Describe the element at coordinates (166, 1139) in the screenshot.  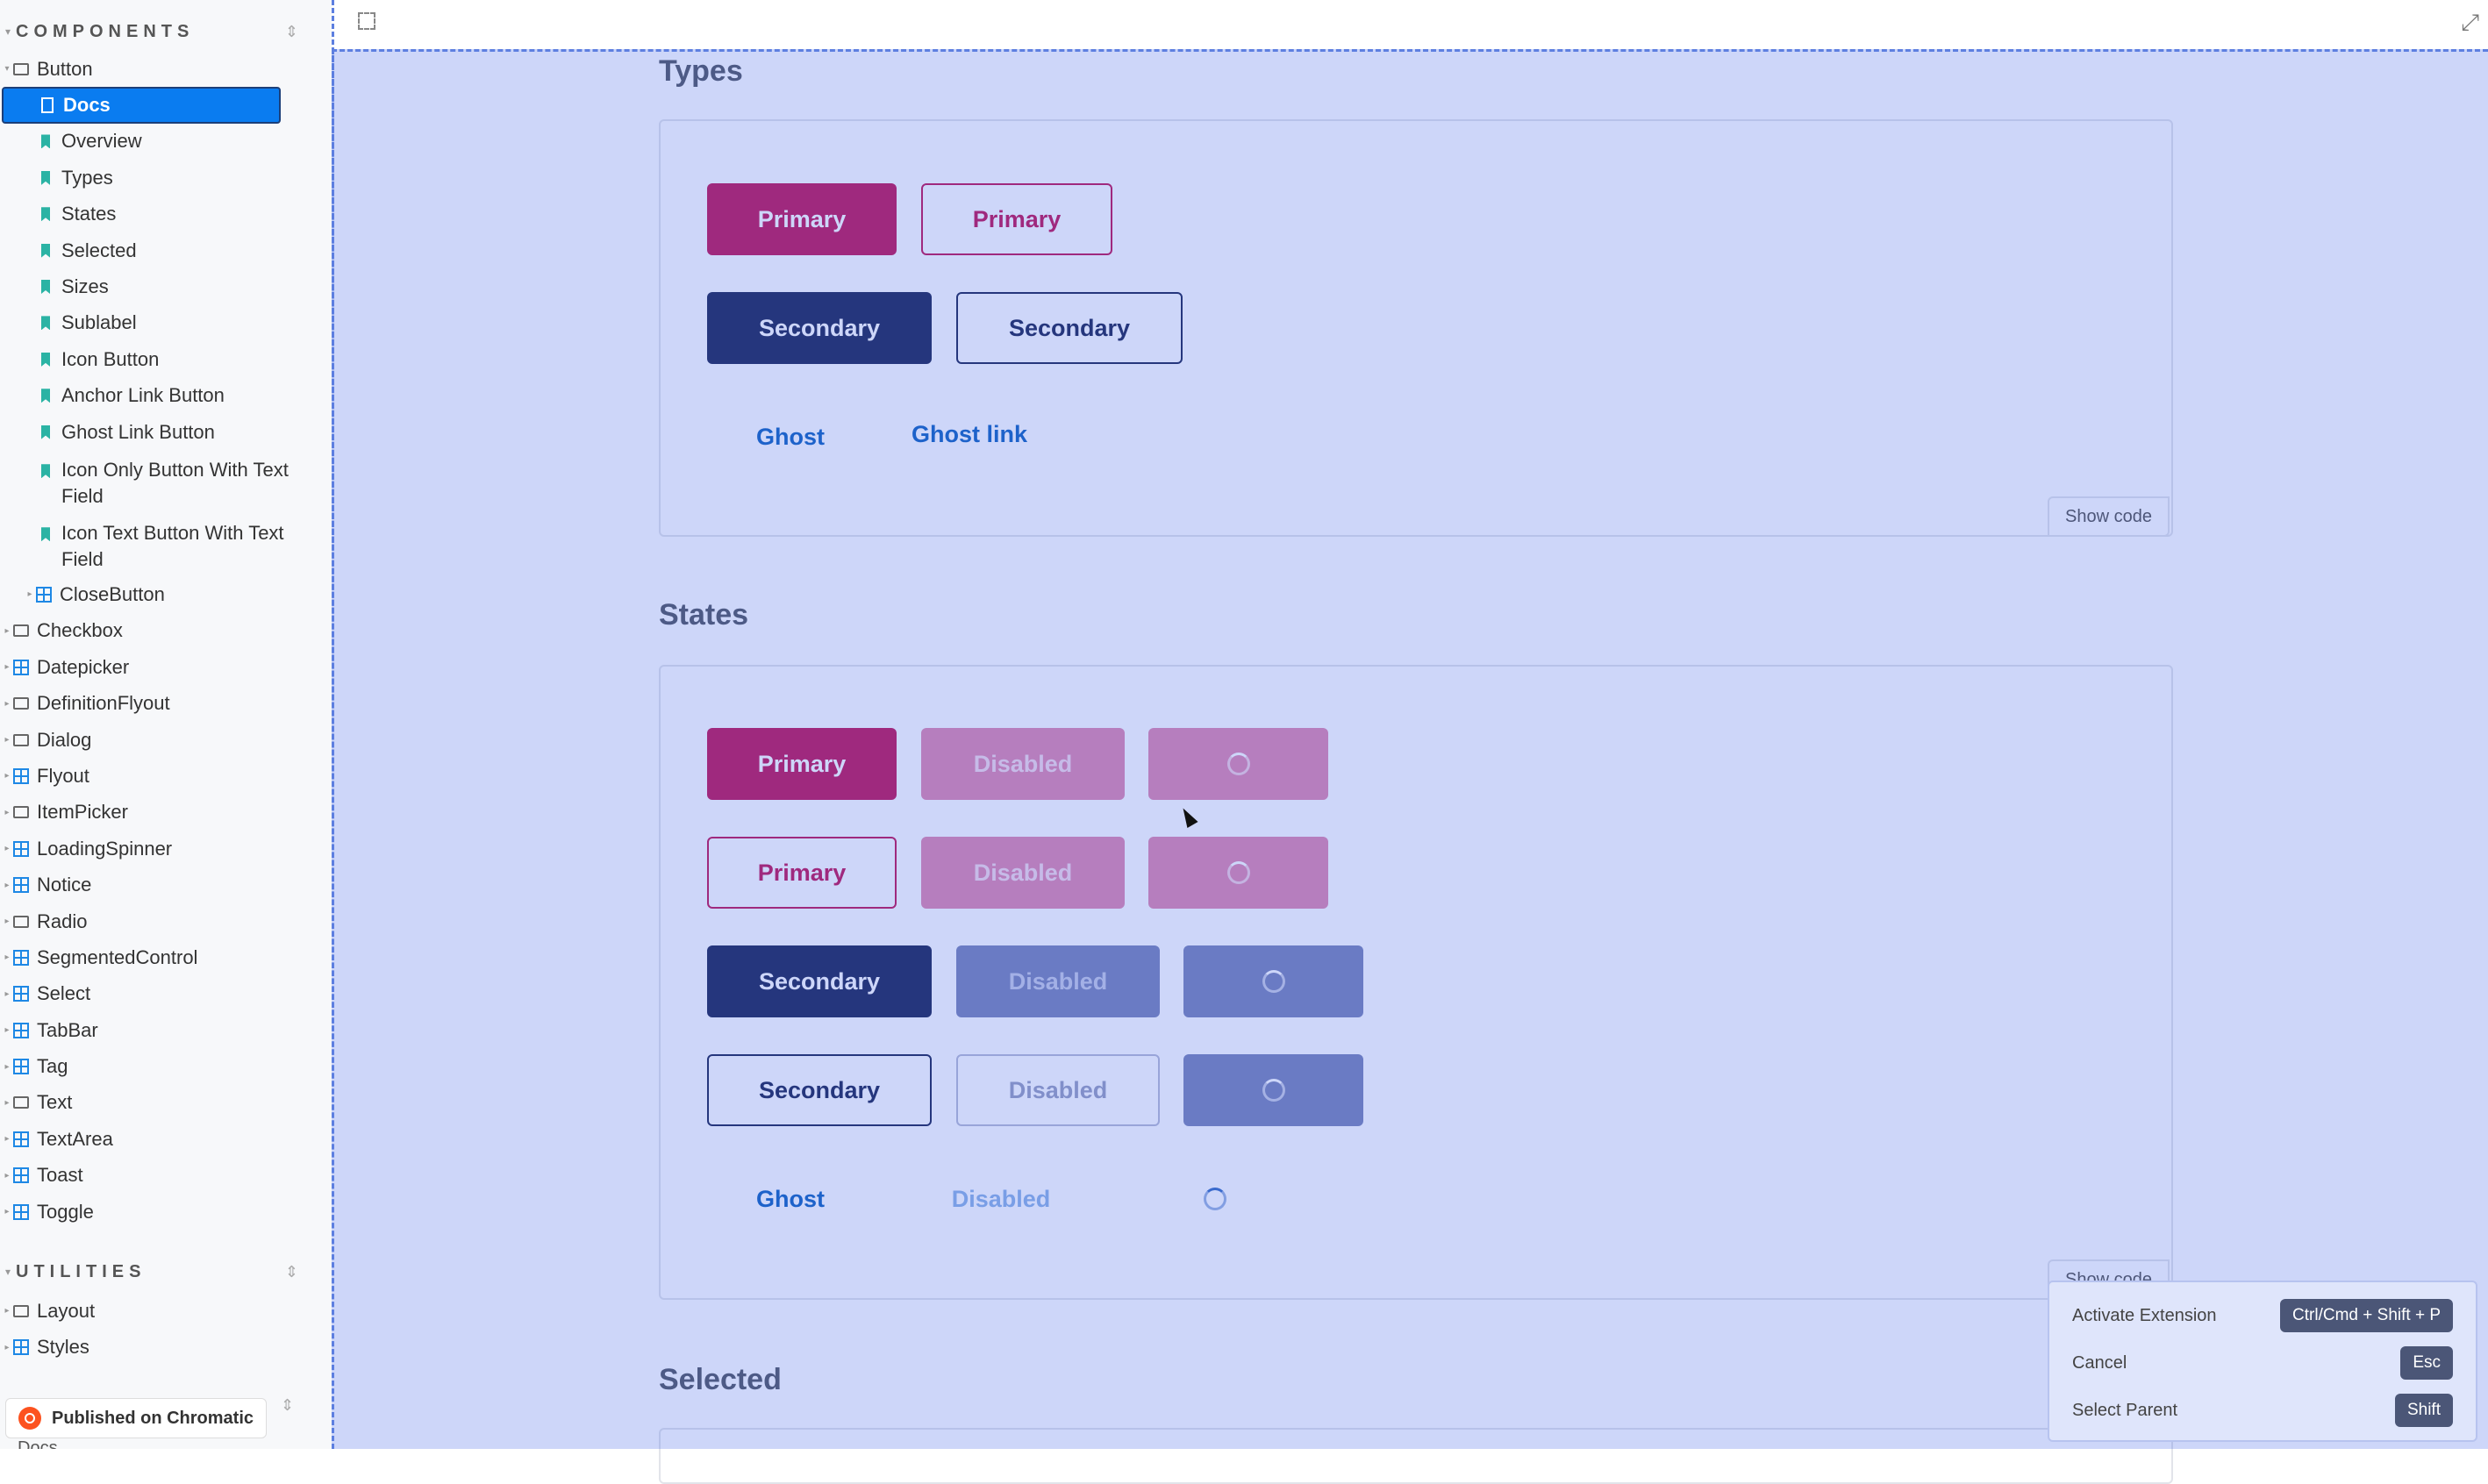
I see `tree-item-textarea: ▸ TextArea` at that location.